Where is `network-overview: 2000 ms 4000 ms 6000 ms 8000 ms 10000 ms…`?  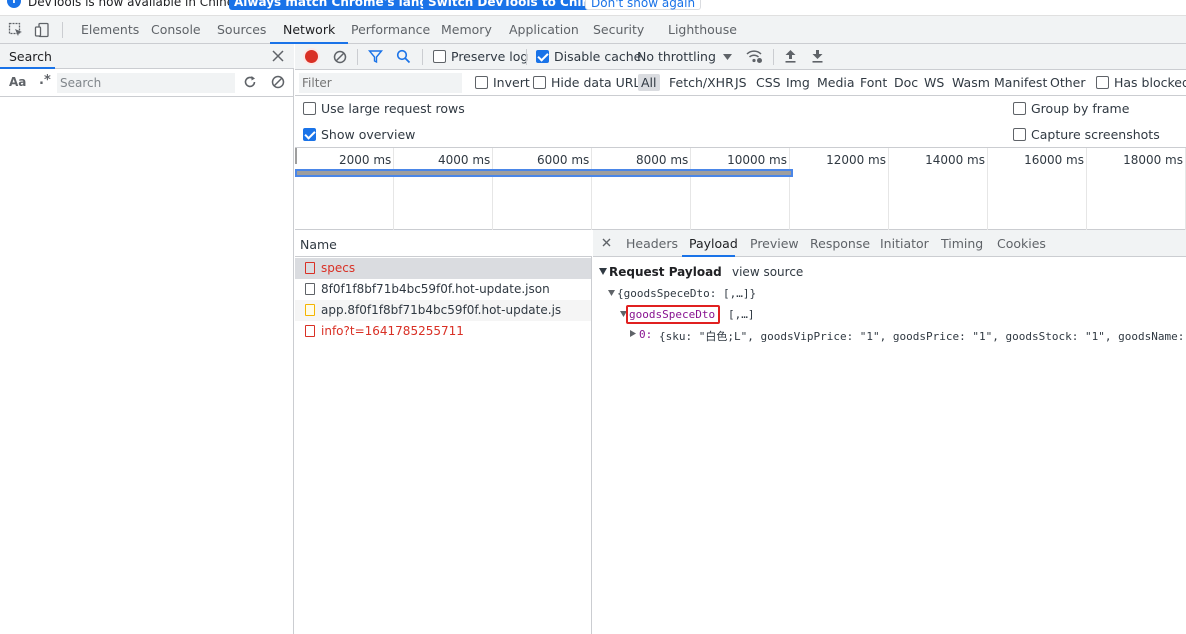 network-overview: 2000 ms 4000 ms 6000 ms 8000 ms 10000 ms… is located at coordinates (740, 189).